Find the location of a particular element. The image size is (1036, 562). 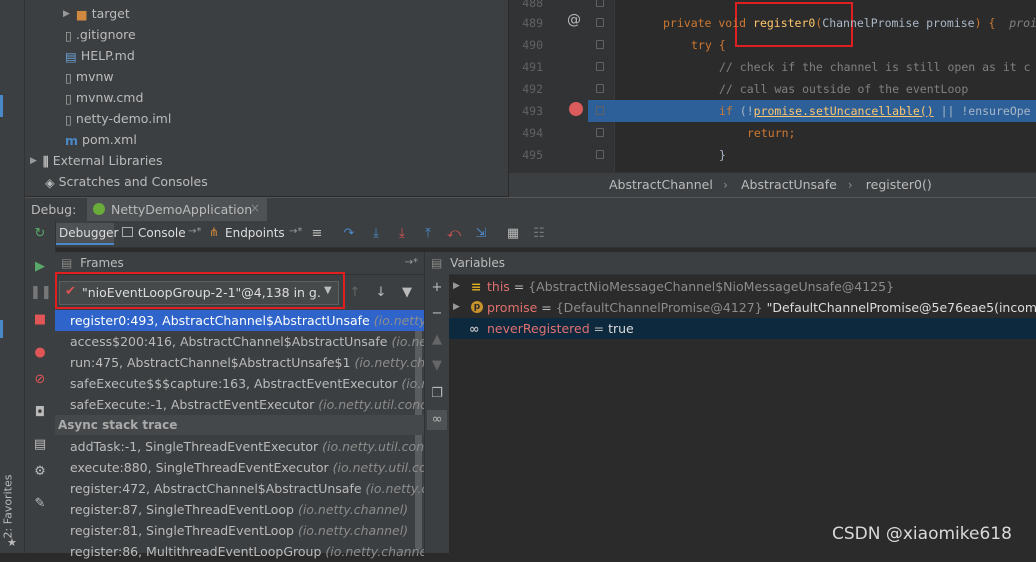

step-out-icon: ⤒ is located at coordinates (428, 234).